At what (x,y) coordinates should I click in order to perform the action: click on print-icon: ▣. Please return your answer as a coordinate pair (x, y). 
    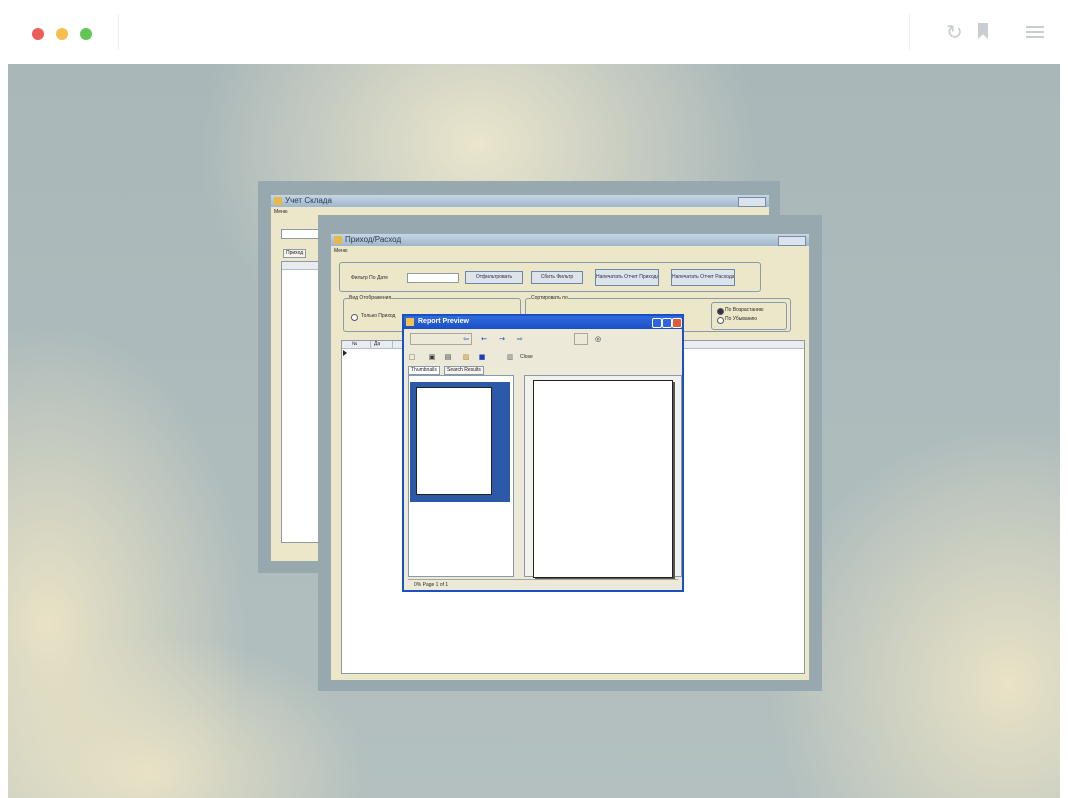
    Looking at the image, I should click on (432, 357).